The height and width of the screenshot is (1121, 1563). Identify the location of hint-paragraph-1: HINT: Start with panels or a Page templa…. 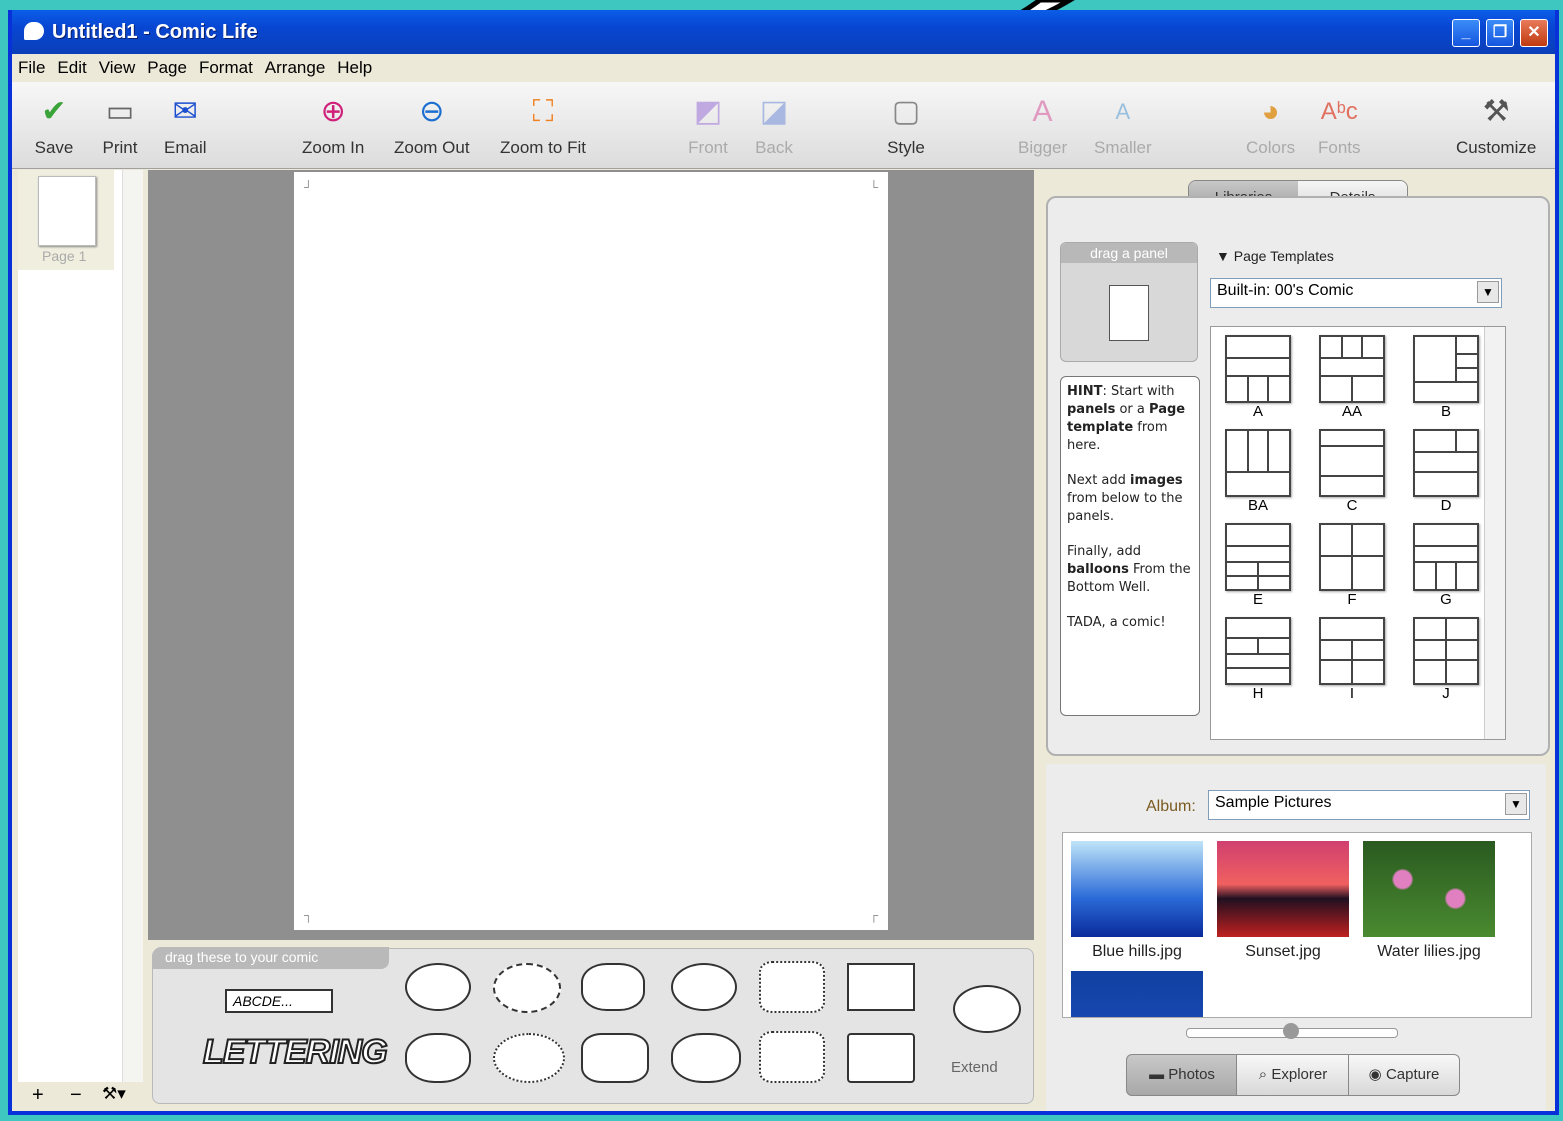
(1126, 418).